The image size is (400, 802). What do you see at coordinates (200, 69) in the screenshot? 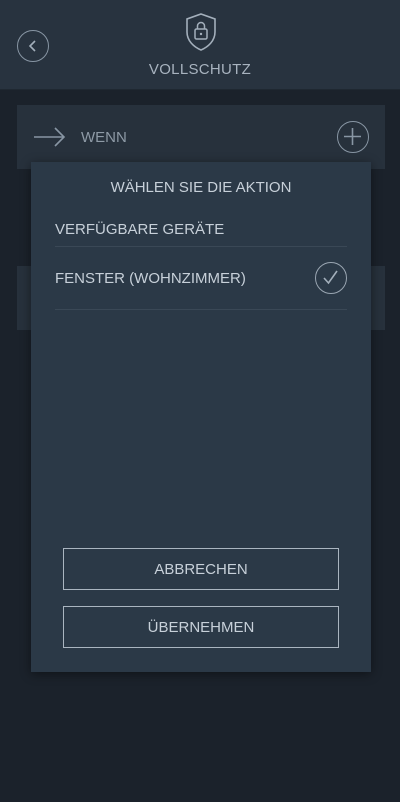
I see `page-title: VOLLSCHUTZ` at bounding box center [200, 69].